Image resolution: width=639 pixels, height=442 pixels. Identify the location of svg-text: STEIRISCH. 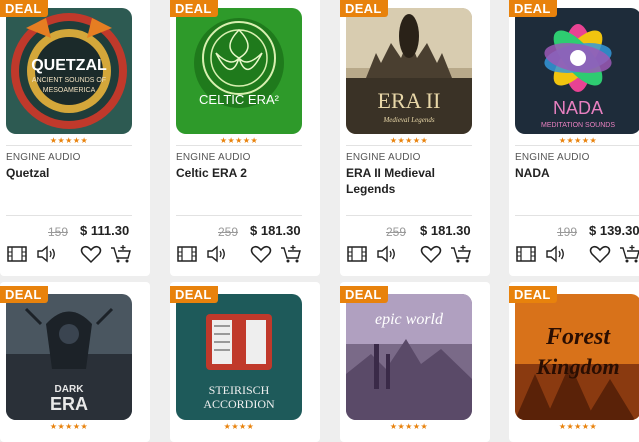
(239, 390).